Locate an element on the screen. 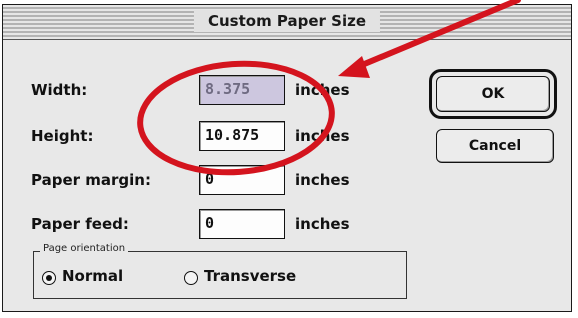  paper-feed-unit: inches is located at coordinates (322, 224).